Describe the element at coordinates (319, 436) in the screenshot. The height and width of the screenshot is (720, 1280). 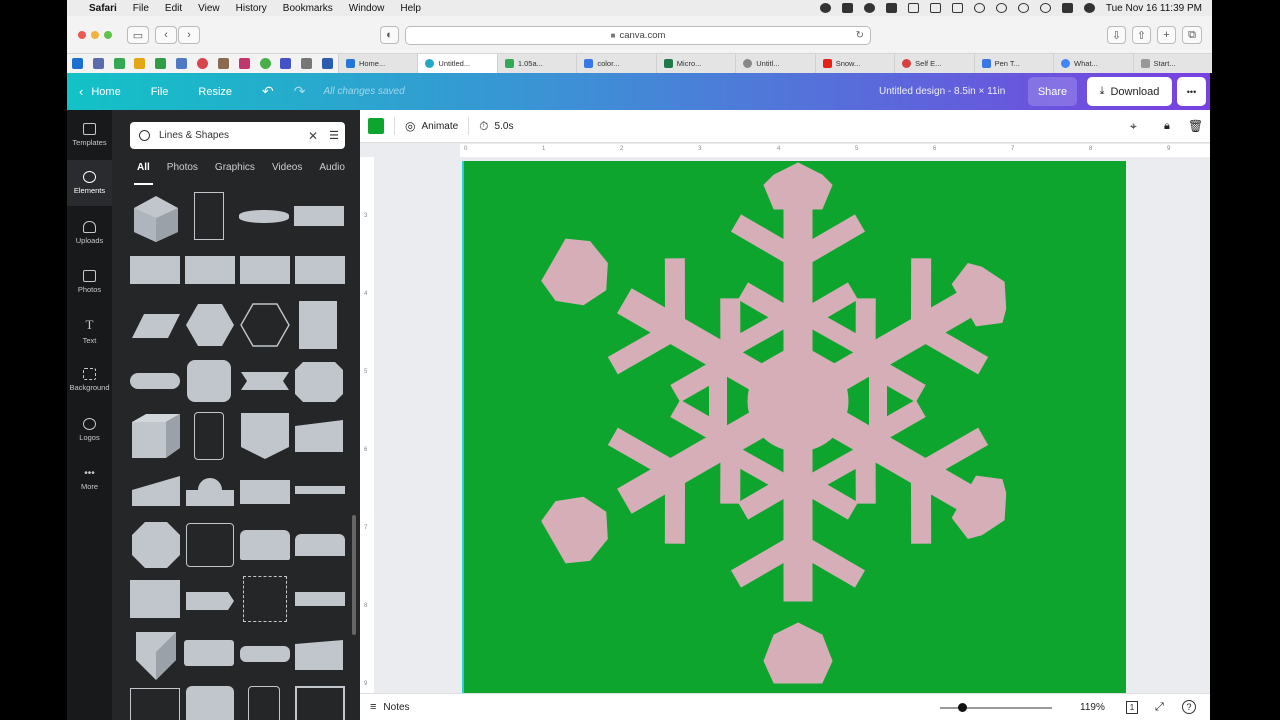
I see `shape-trapezoid` at that location.